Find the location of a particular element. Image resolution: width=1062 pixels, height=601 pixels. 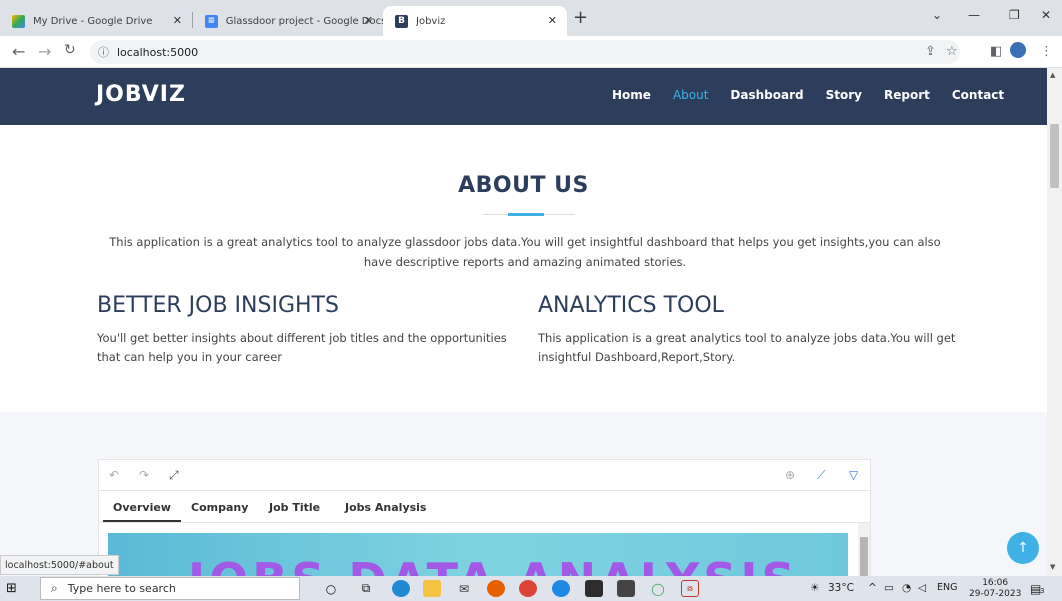

zoom-icon: ⊕ is located at coordinates (790, 475).